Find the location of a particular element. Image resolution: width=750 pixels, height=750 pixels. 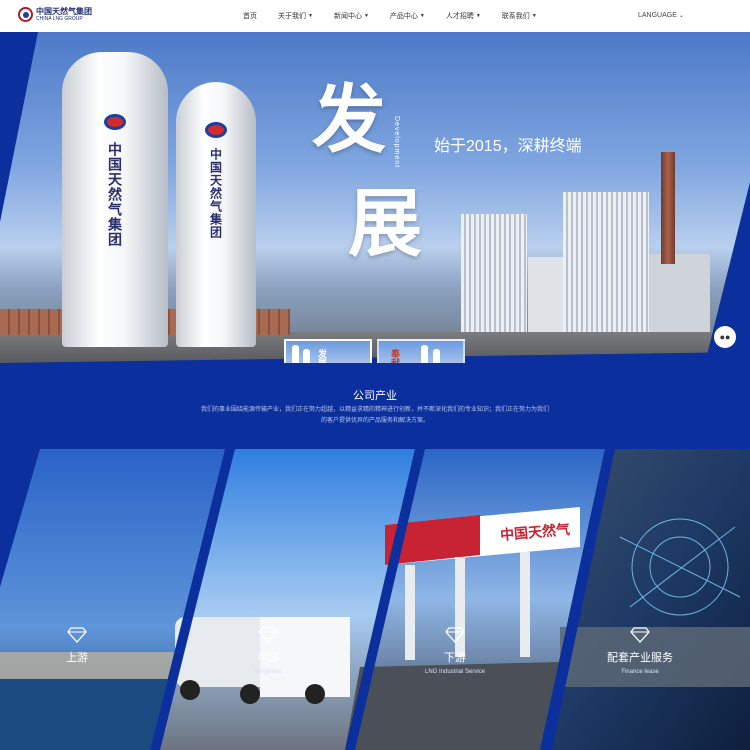

panel-subtitle: LNG Industrial Service is located at coordinates (455, 672).